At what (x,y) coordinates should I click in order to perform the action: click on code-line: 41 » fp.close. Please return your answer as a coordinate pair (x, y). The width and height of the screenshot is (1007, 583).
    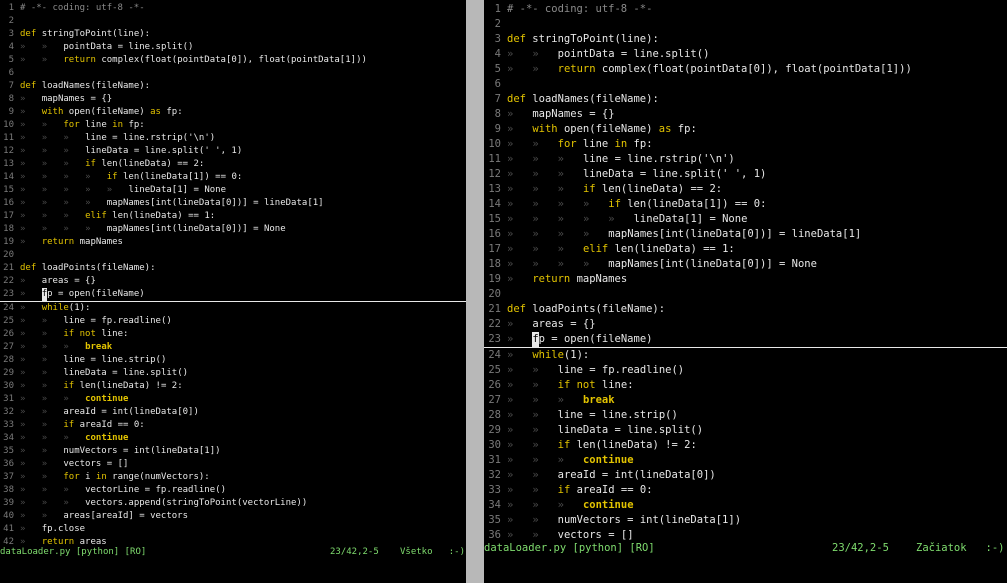
    Looking at the image, I should click on (233, 529).